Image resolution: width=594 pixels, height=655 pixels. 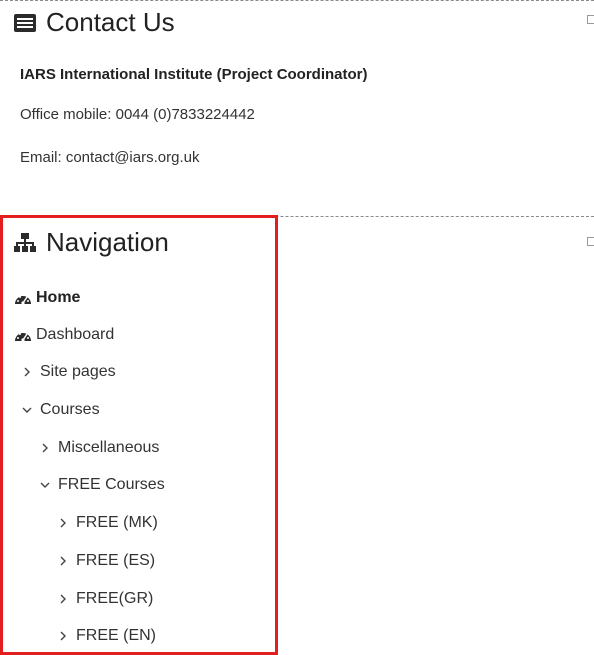 I want to click on nav-item-courses: Courses, so click(x=60, y=410).